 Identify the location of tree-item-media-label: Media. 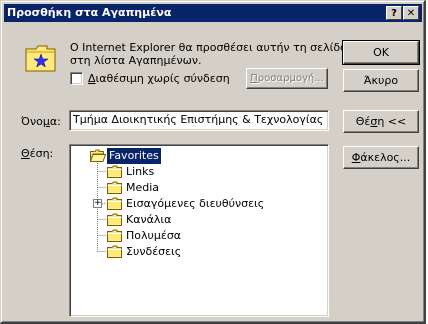
(143, 187).